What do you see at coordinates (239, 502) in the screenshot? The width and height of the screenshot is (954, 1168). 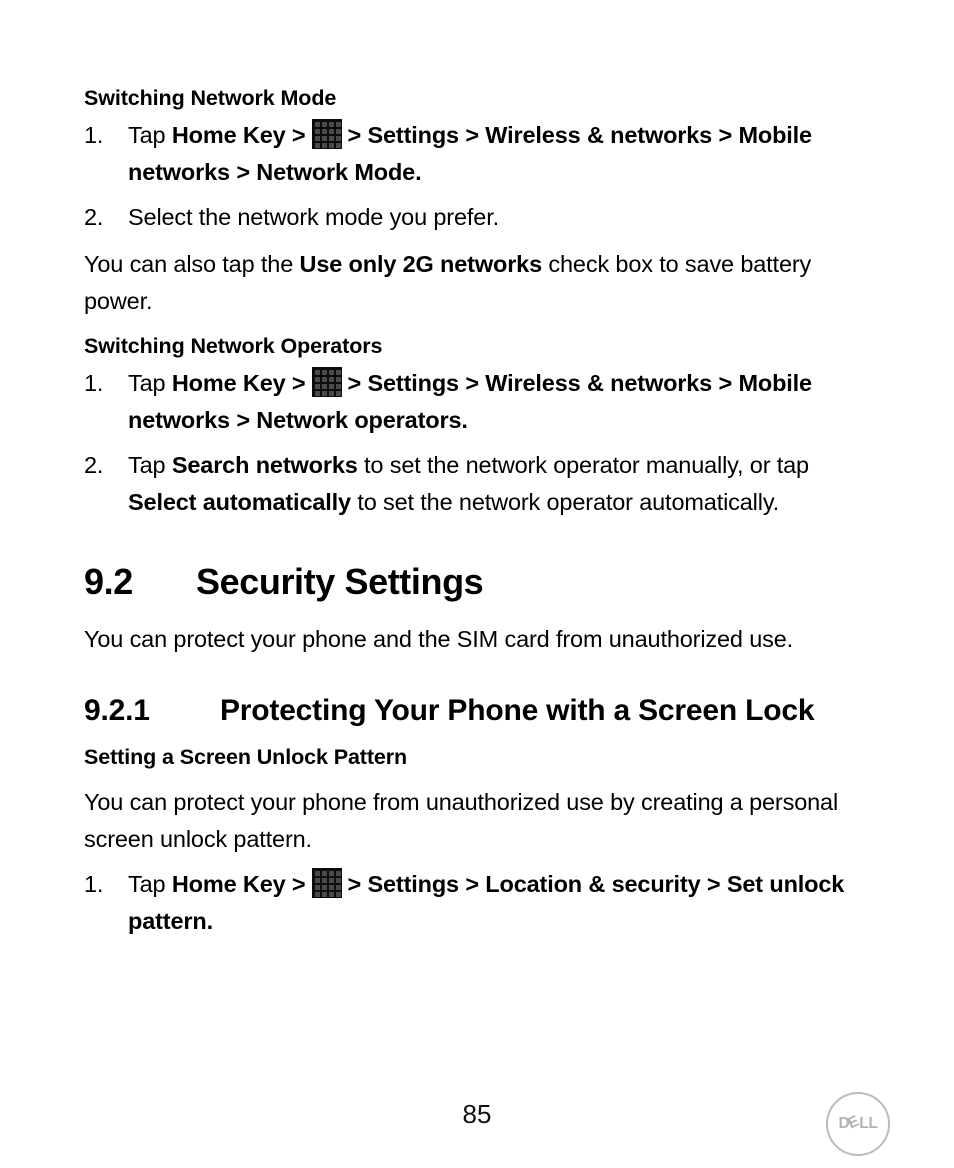 I see `step-text-bold-2: Select automatically` at bounding box center [239, 502].